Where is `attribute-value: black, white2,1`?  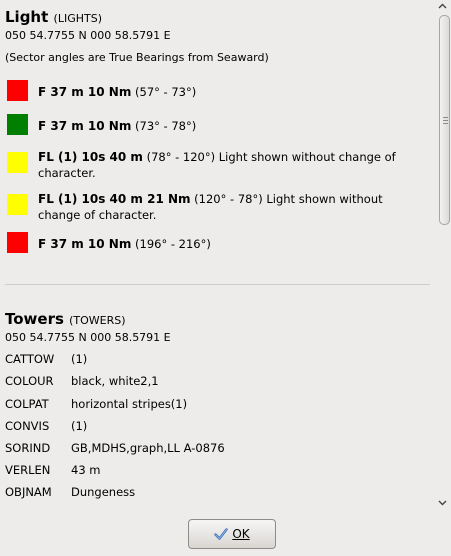
attribute-value: black, white2,1 is located at coordinates (115, 381).